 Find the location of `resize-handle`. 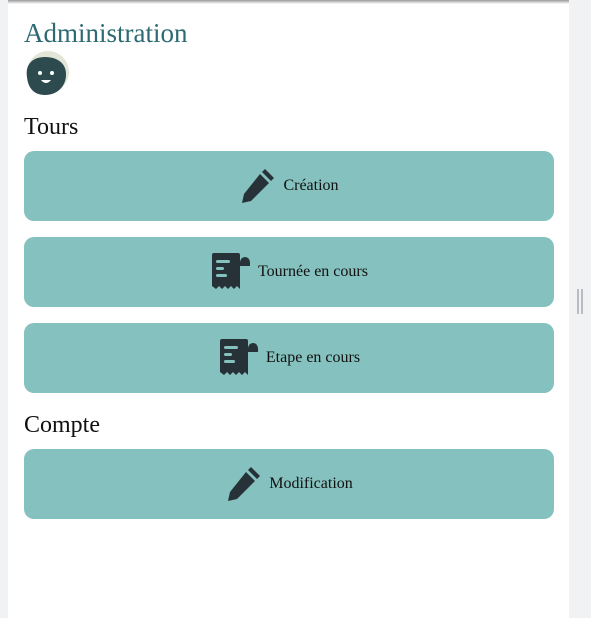

resize-handle is located at coordinates (580, 301).